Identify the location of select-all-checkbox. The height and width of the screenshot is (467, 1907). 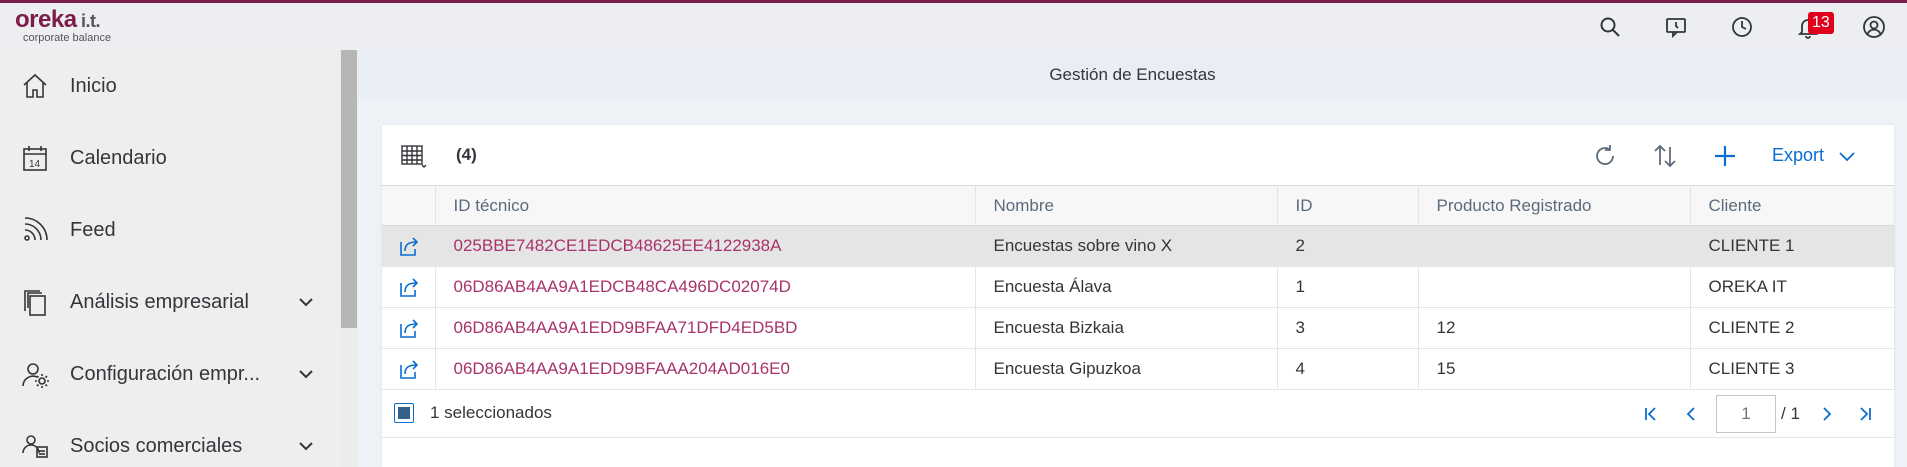
(404, 413).